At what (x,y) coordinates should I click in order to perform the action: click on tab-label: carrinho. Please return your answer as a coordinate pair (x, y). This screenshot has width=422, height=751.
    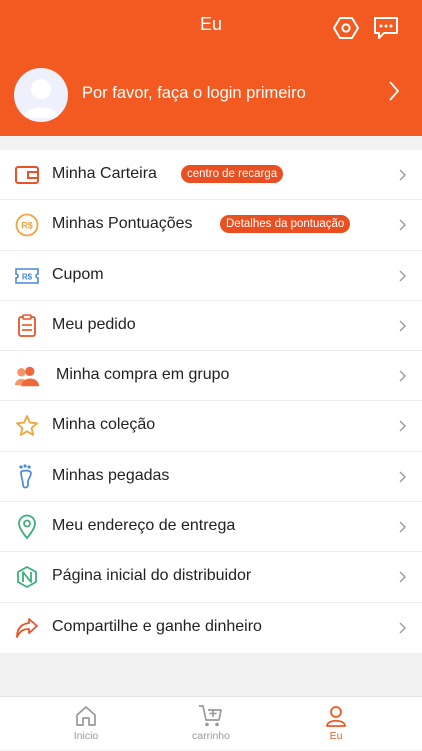
    Looking at the image, I should click on (211, 736).